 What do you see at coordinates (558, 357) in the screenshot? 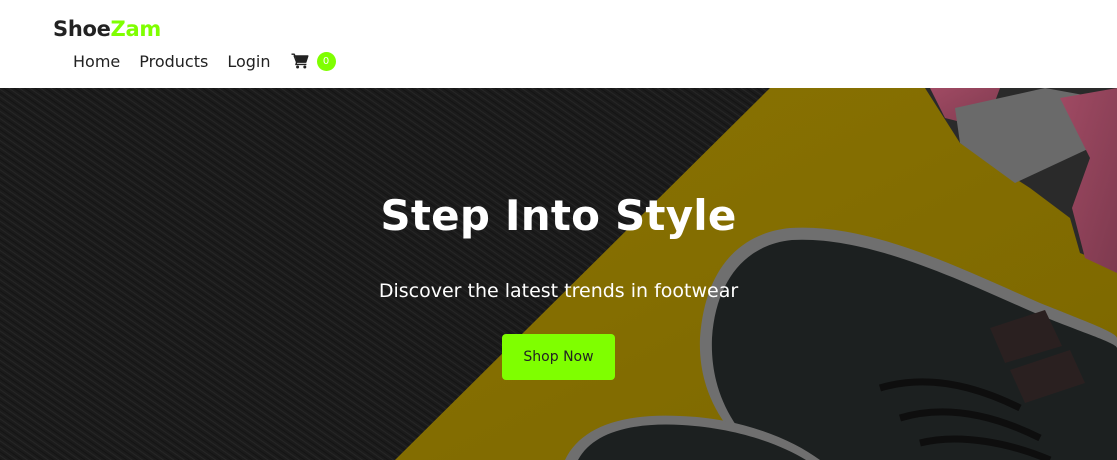
I see `shop-now-button: Shop Now` at bounding box center [558, 357].